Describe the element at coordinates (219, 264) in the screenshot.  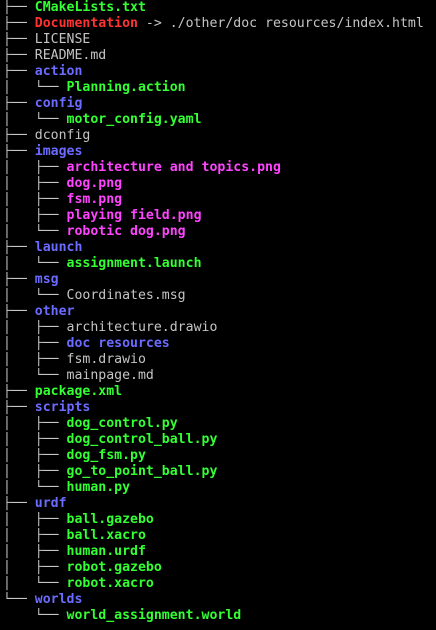
I see `tree-line: │ └── assignment.launch` at that location.